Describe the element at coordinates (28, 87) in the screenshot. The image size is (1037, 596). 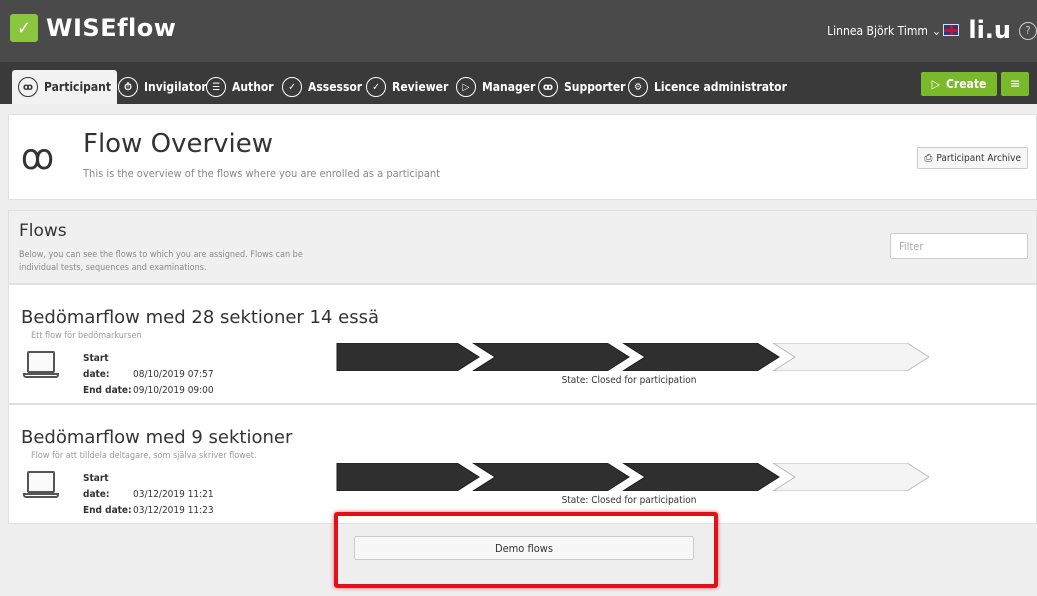
I see `participant-icon: ꝏ` at that location.